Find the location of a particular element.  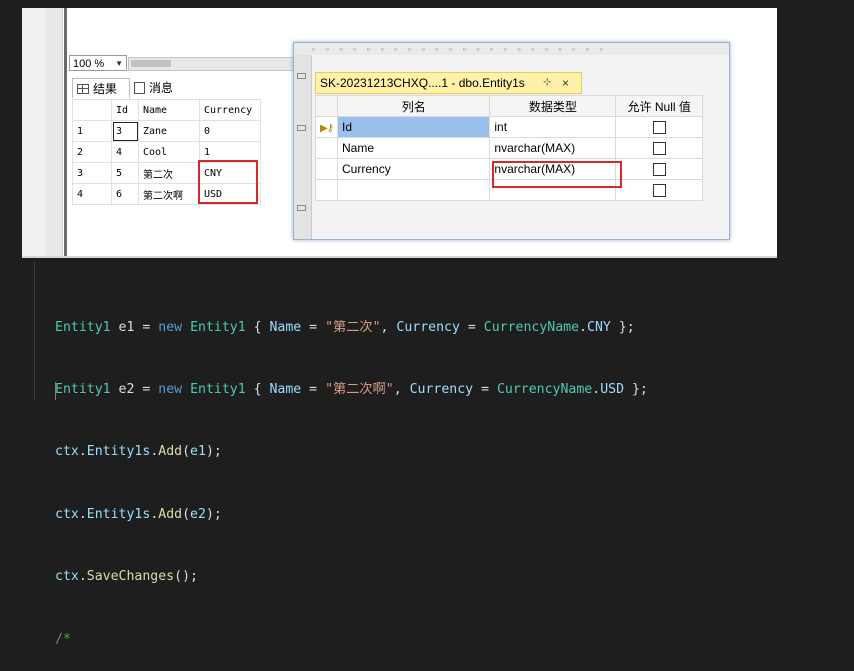

cell-column-name: Currency is located at coordinates (414, 169).